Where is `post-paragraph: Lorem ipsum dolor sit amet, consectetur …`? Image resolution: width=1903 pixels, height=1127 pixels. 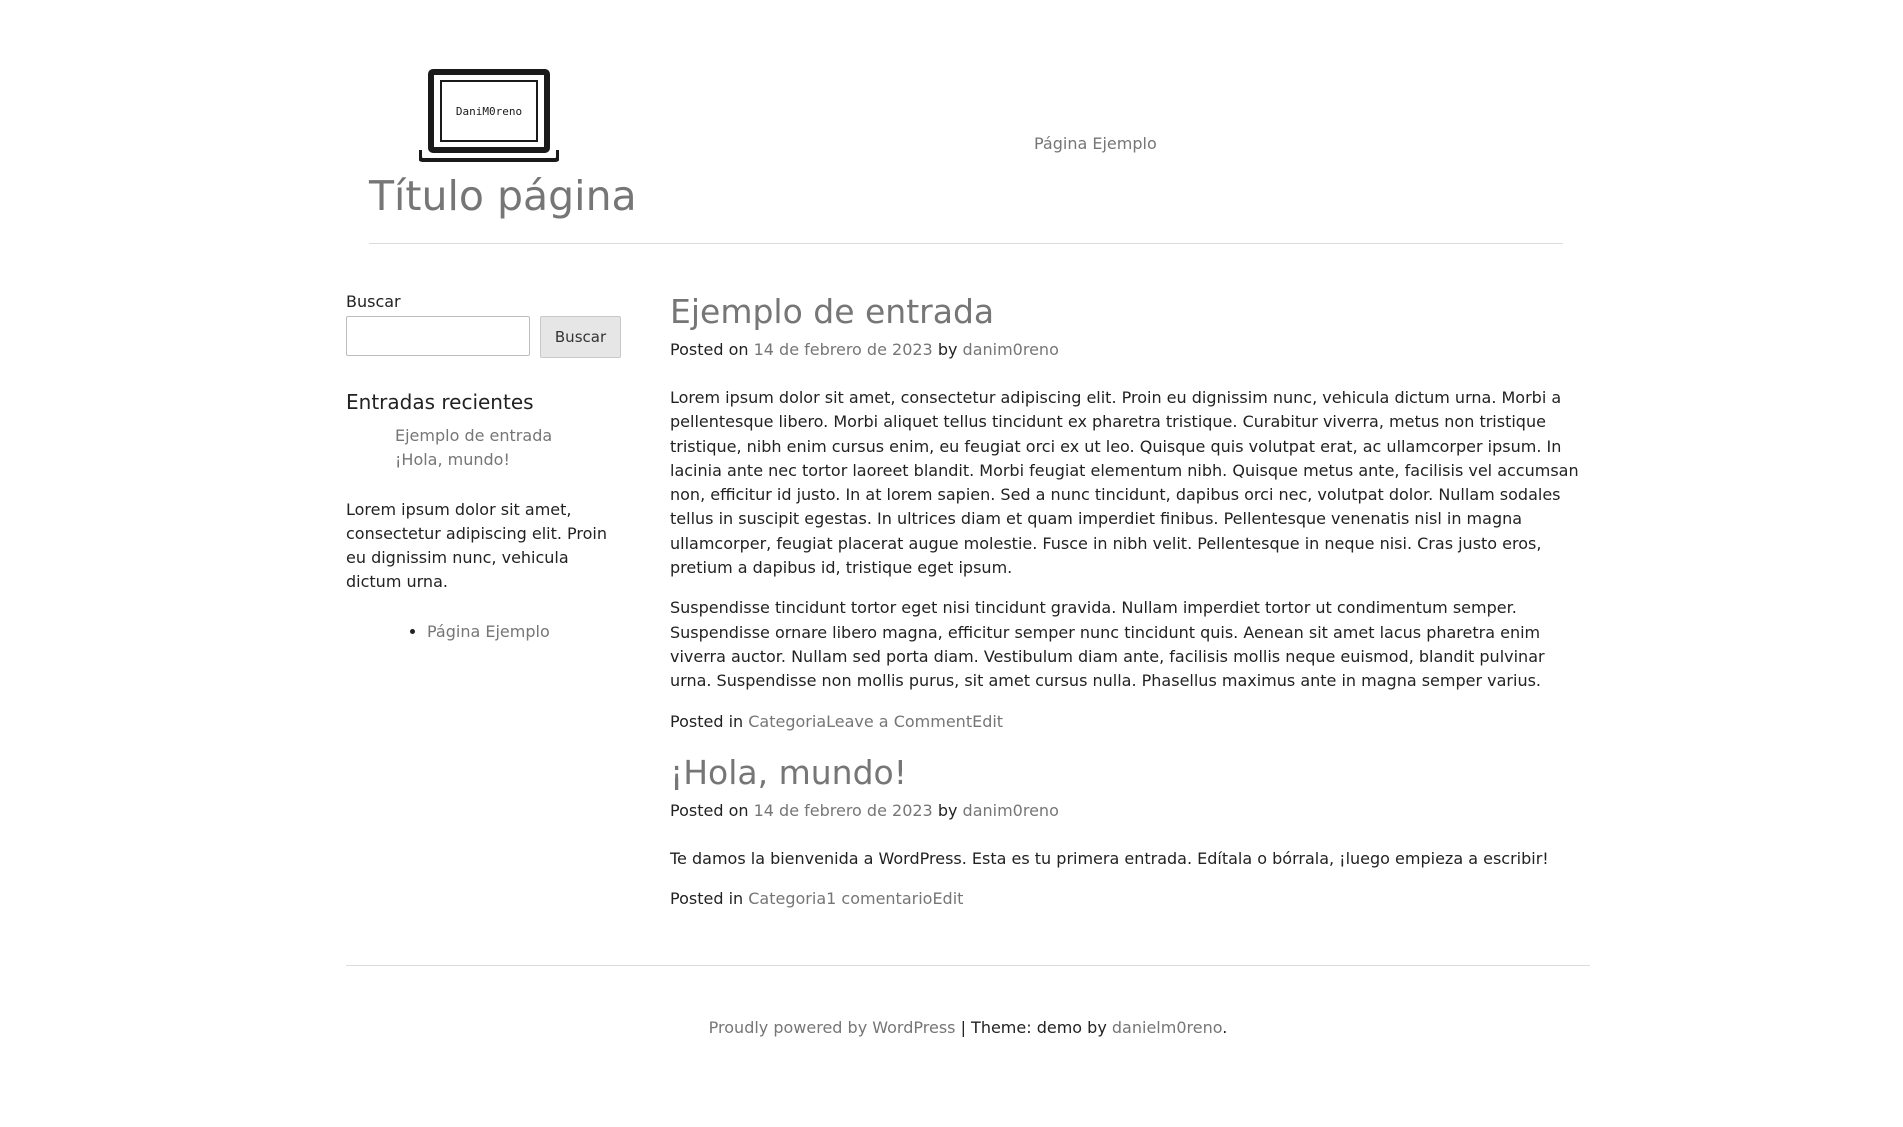
post-paragraph: Lorem ipsum dolor sit amet, consectetur … is located at coordinates (1124, 483).